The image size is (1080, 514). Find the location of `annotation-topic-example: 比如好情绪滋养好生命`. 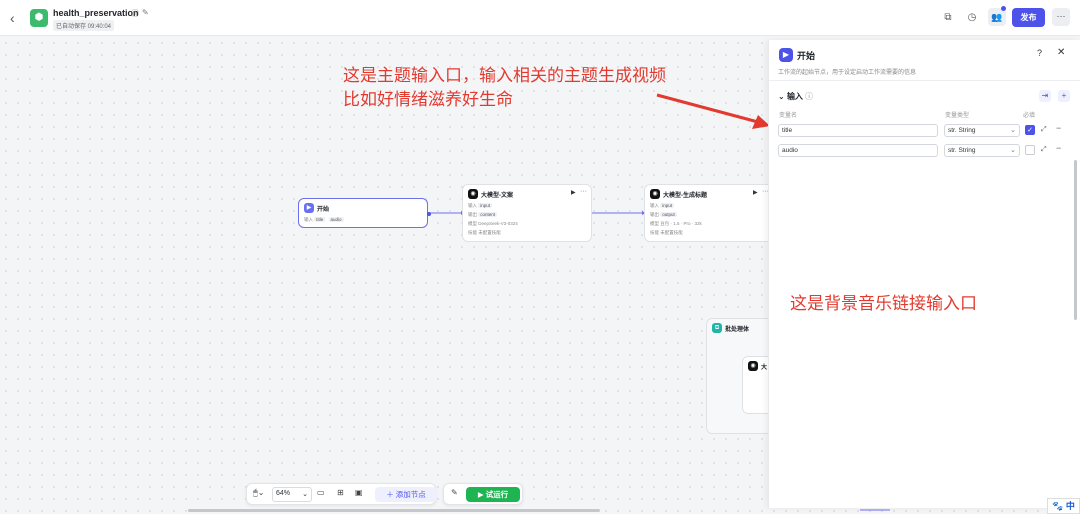

annotation-topic-example: 比如好情绪滋养好生命 is located at coordinates (428, 100).